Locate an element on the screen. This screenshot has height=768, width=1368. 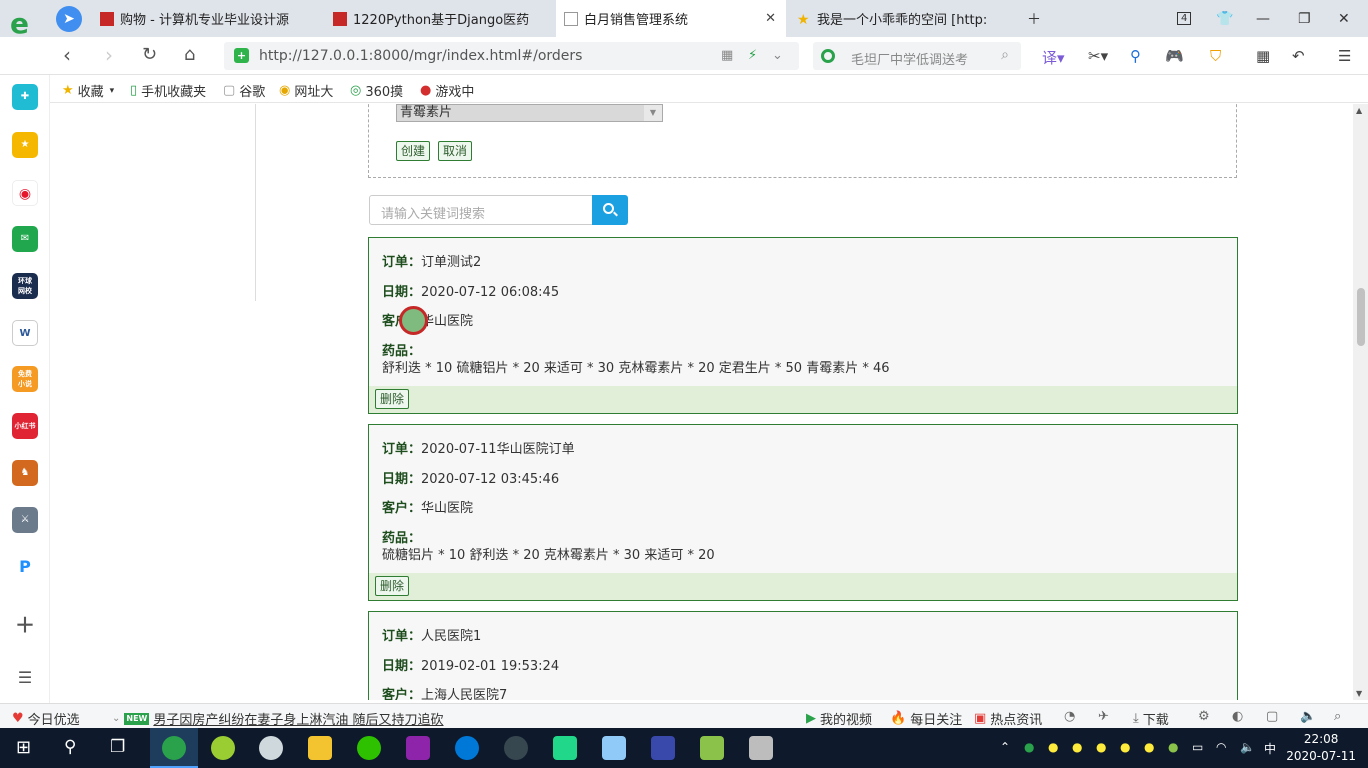
chevron-down-icon: ⌄ is located at coordinates (777, 55).